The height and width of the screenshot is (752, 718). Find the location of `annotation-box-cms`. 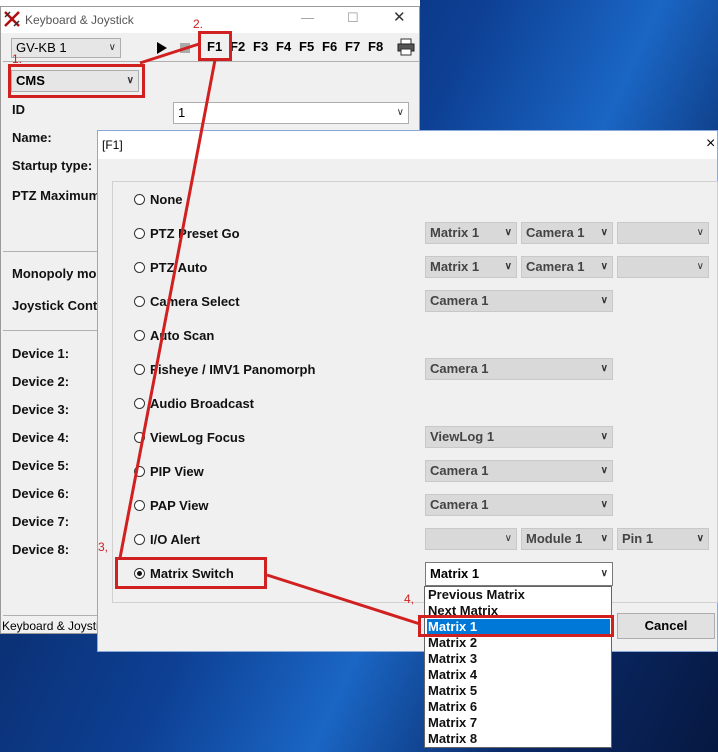

annotation-box-cms is located at coordinates (76, 81).